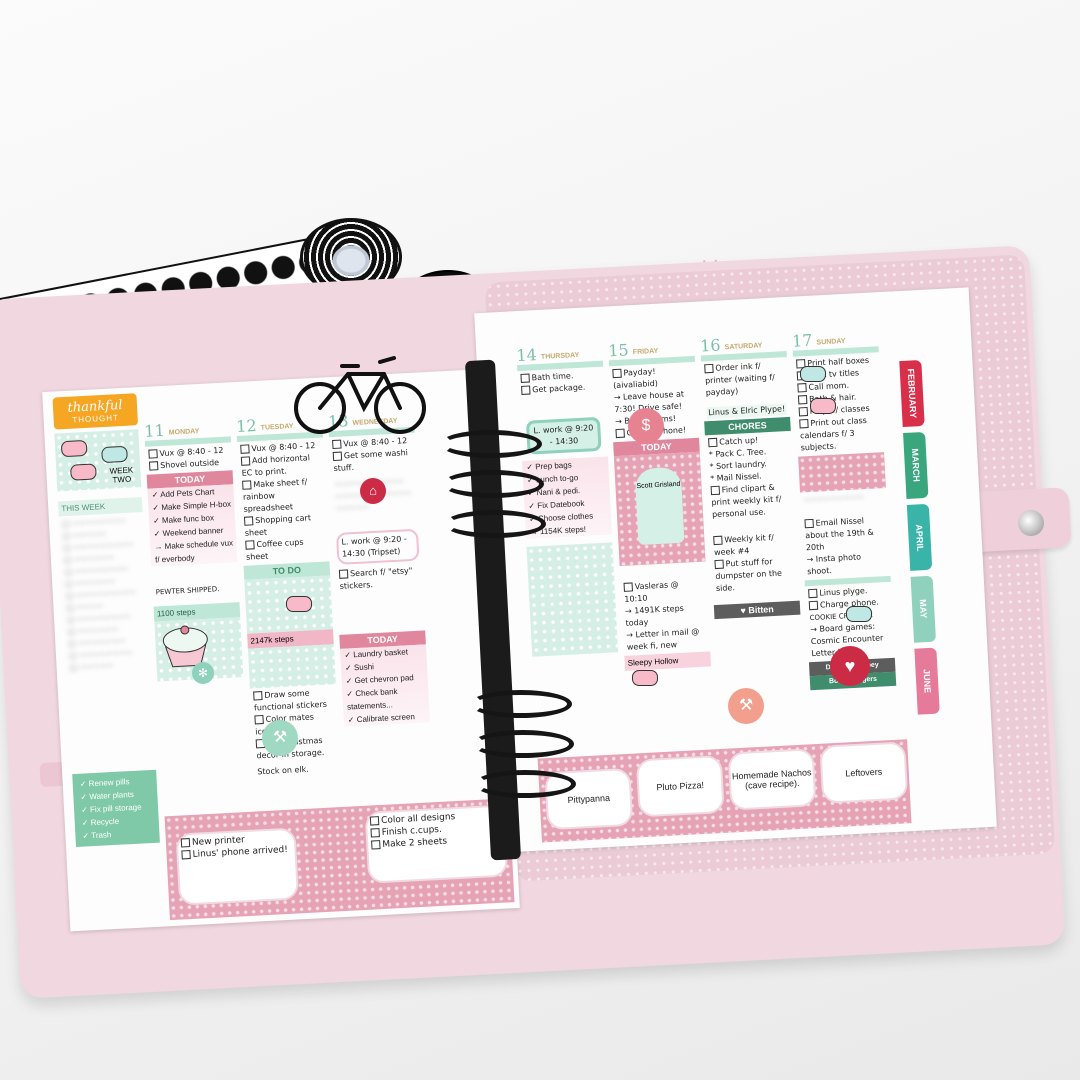 The width and height of the screenshot is (1080, 1080). What do you see at coordinates (757, 610) in the screenshot?
I see `bitten-band: ♥ Bitten` at bounding box center [757, 610].